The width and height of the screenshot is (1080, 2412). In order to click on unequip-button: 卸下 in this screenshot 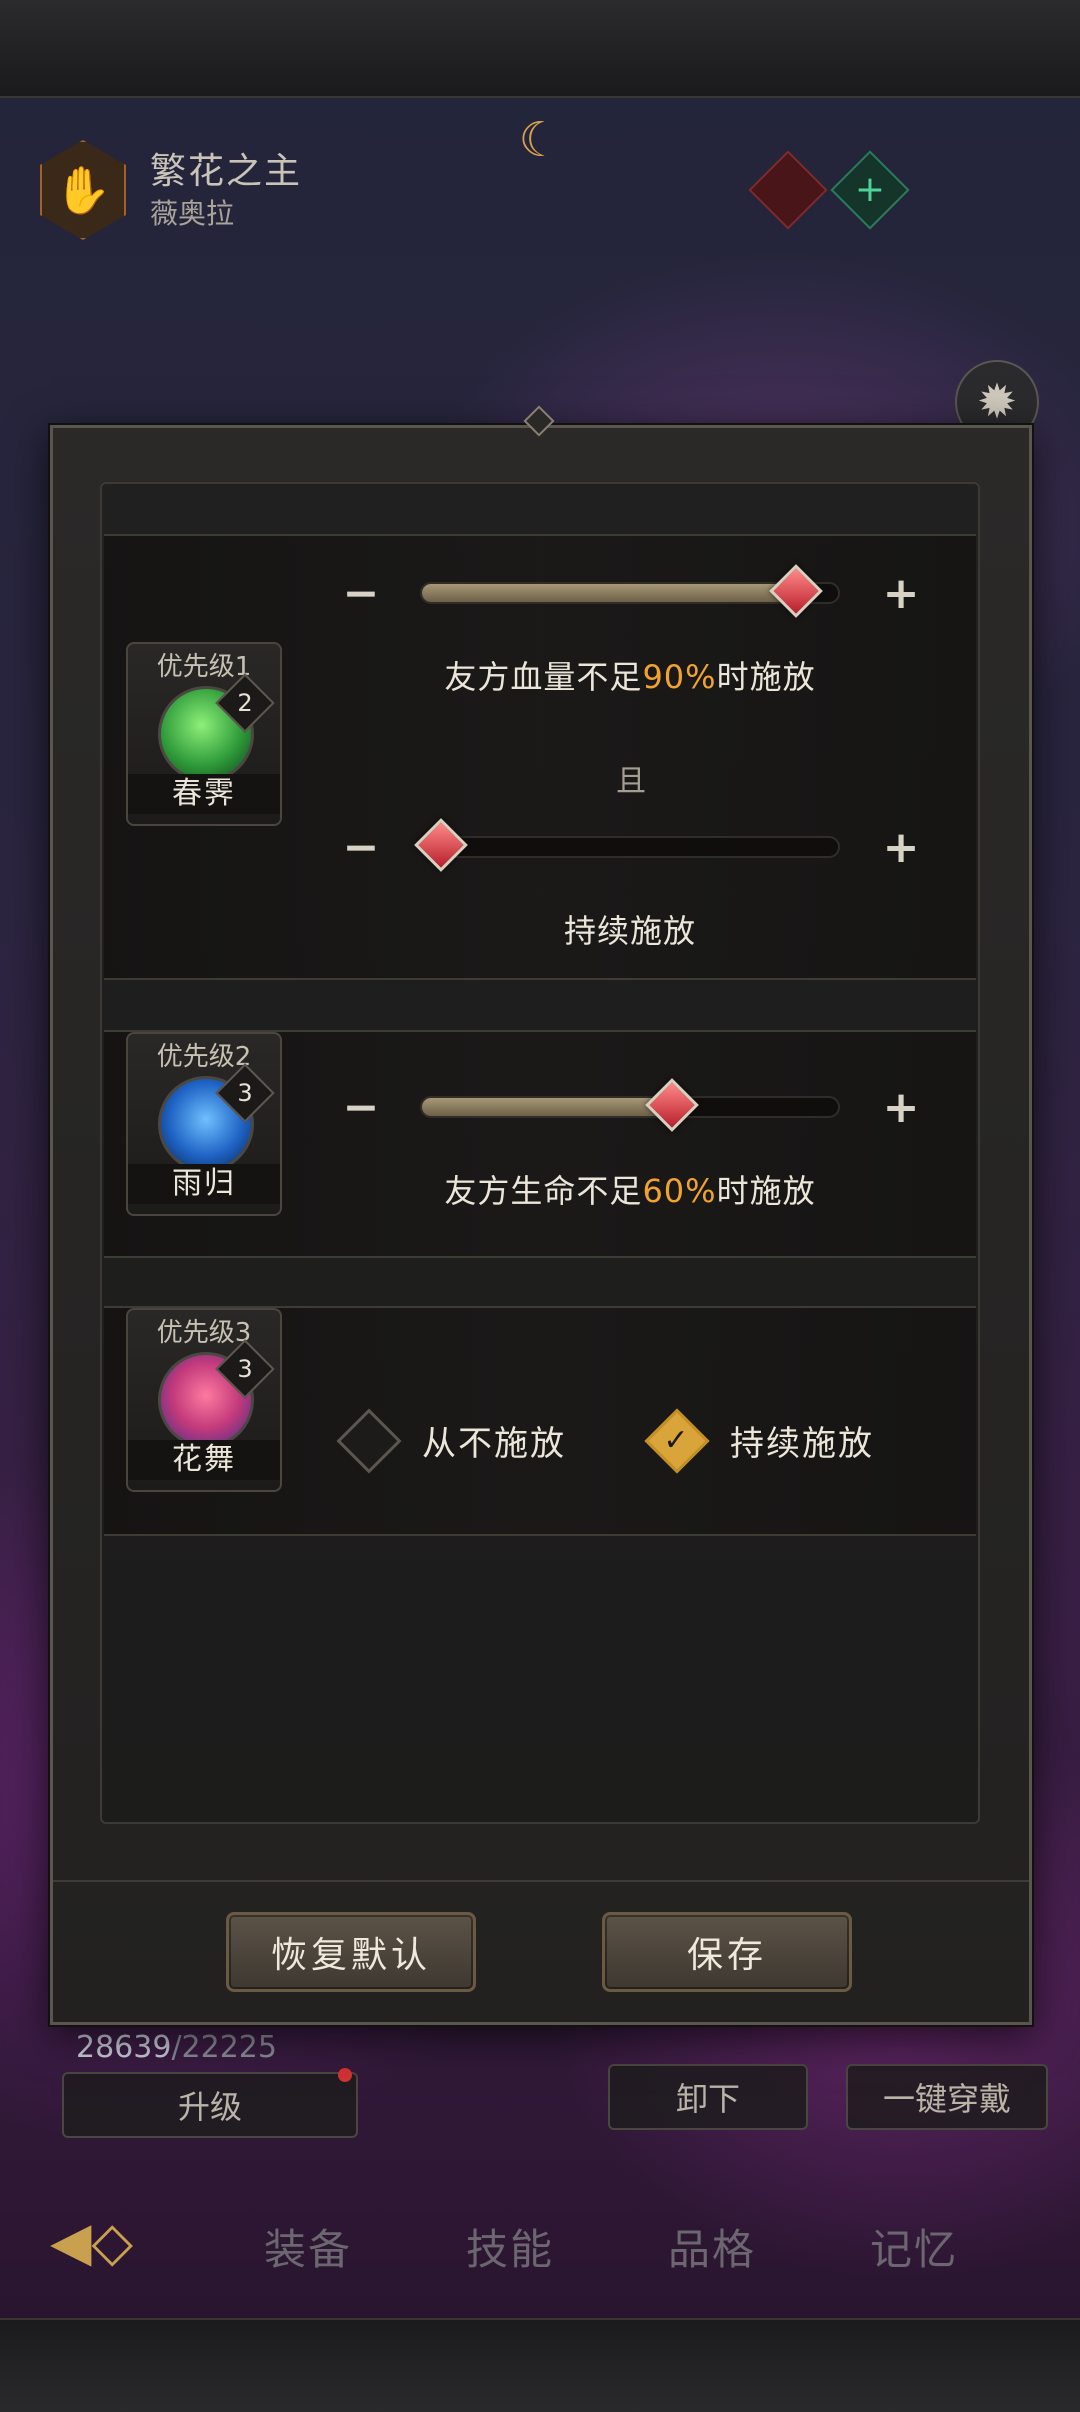, I will do `click(708, 2097)`.